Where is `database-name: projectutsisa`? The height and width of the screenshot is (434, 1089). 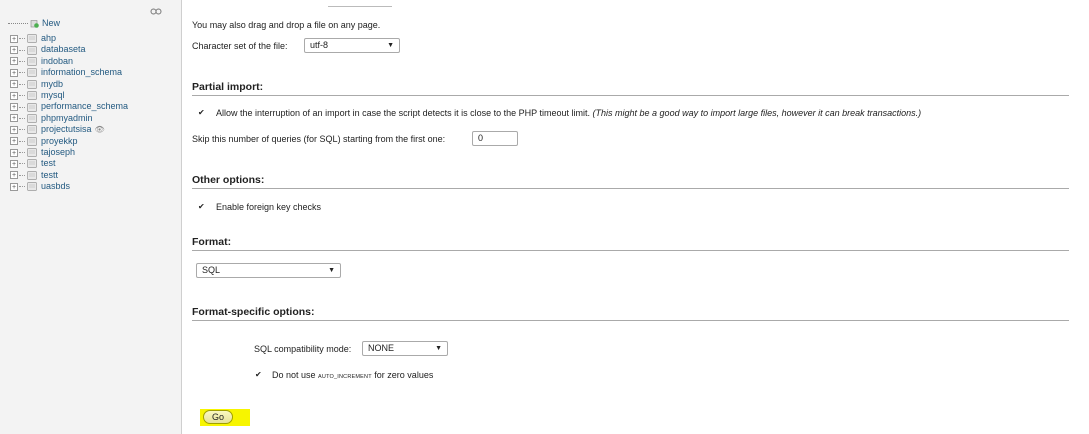 database-name: projectutsisa is located at coordinates (66, 129).